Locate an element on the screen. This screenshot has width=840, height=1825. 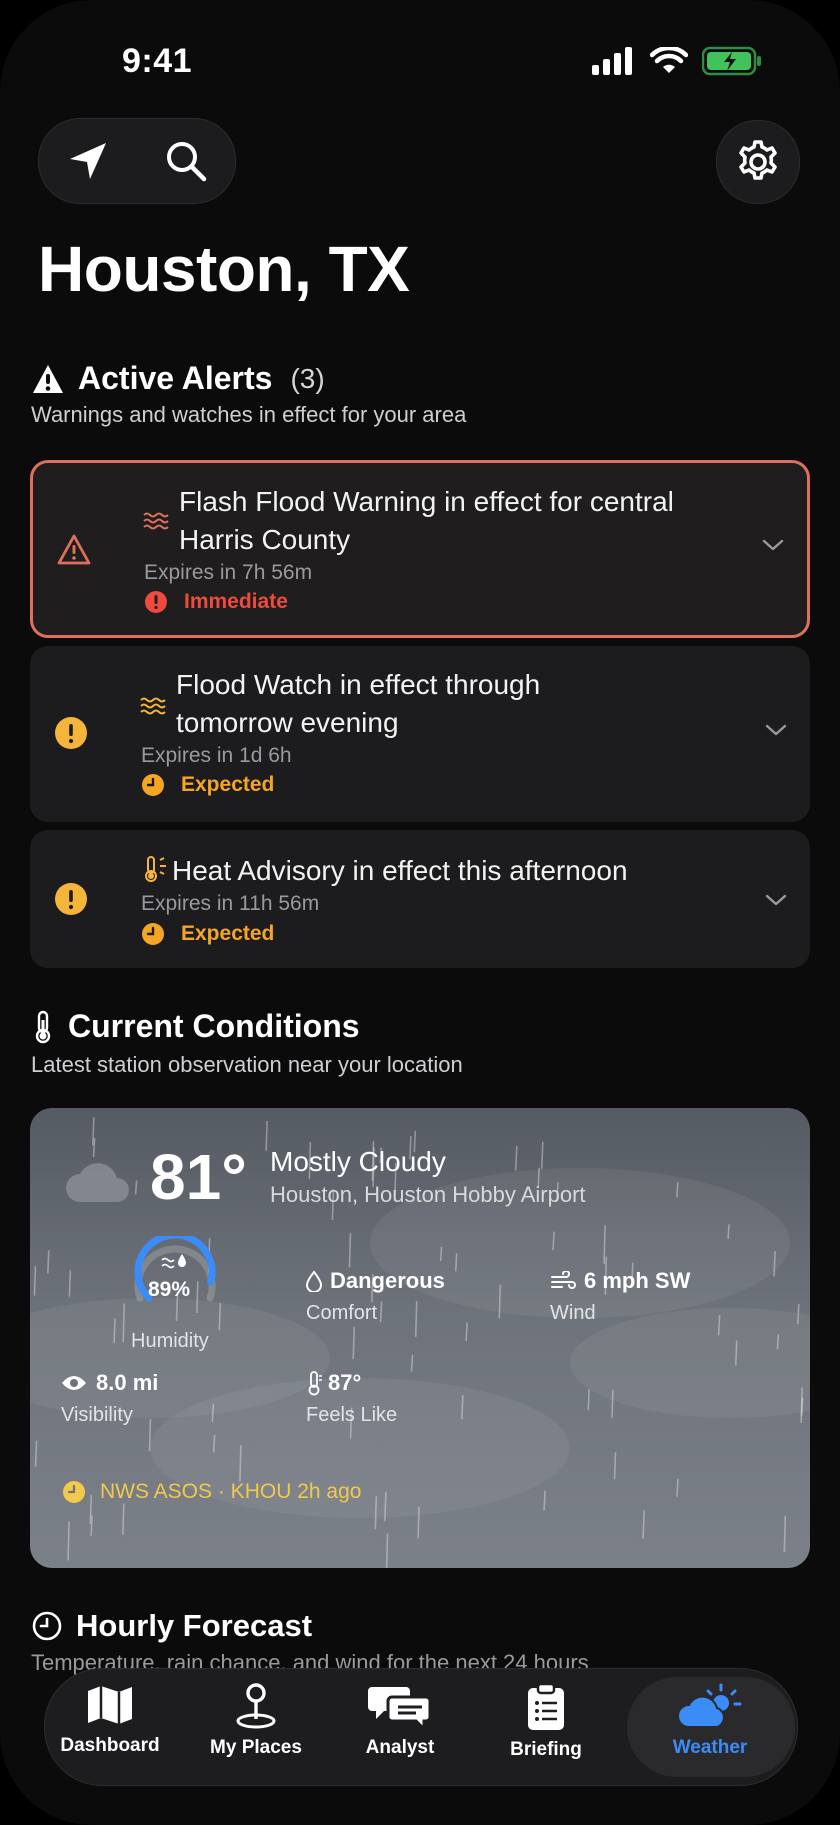
tab-analyst: Analyst is located at coordinates (400, 1728).